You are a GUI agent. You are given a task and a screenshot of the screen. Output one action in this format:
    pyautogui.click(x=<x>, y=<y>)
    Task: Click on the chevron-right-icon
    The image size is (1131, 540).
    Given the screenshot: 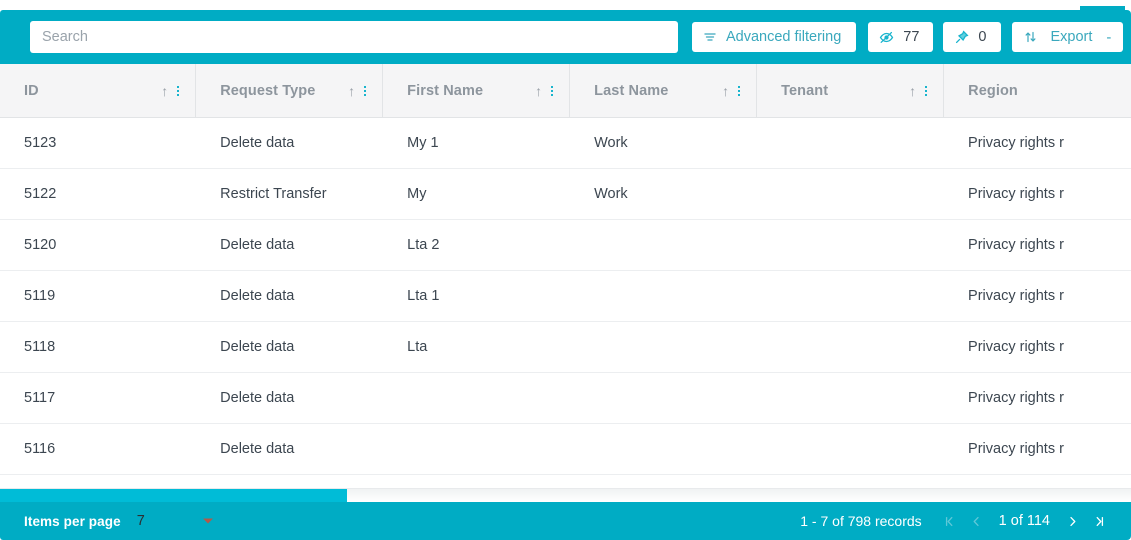 What is the action you would take?
    pyautogui.click(x=1073, y=521)
    